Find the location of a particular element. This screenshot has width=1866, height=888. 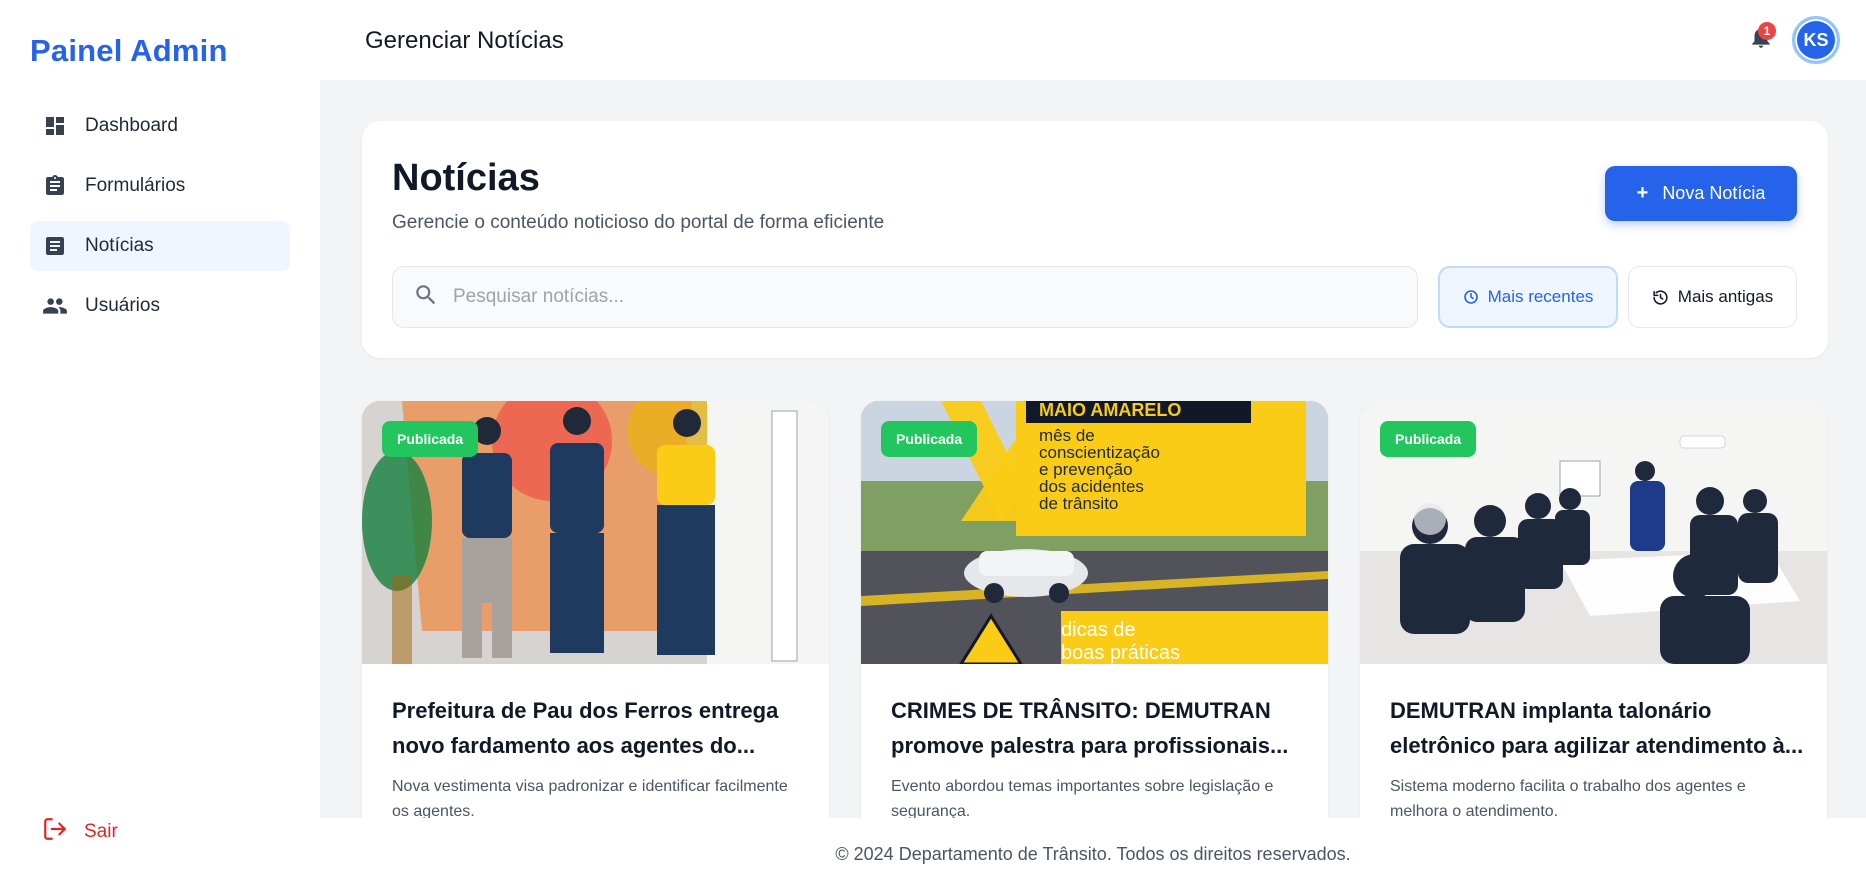

image-line: dicas de is located at coordinates (1098, 630).